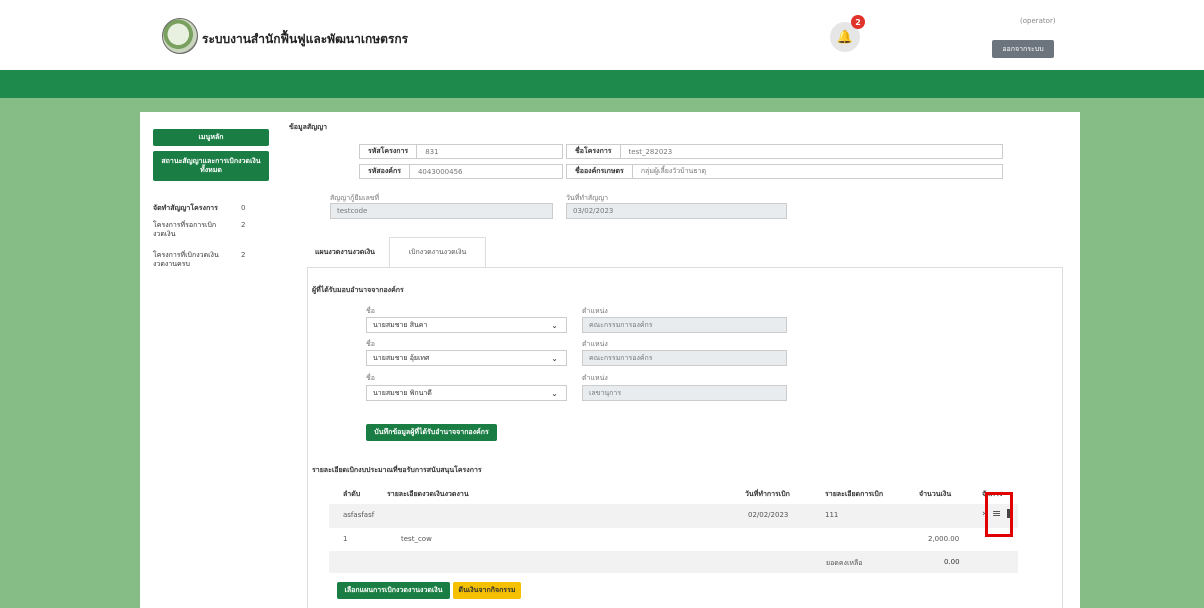  I want to click on authorized-name-select: นายสมชาย สินคา ⌄, so click(466, 325).